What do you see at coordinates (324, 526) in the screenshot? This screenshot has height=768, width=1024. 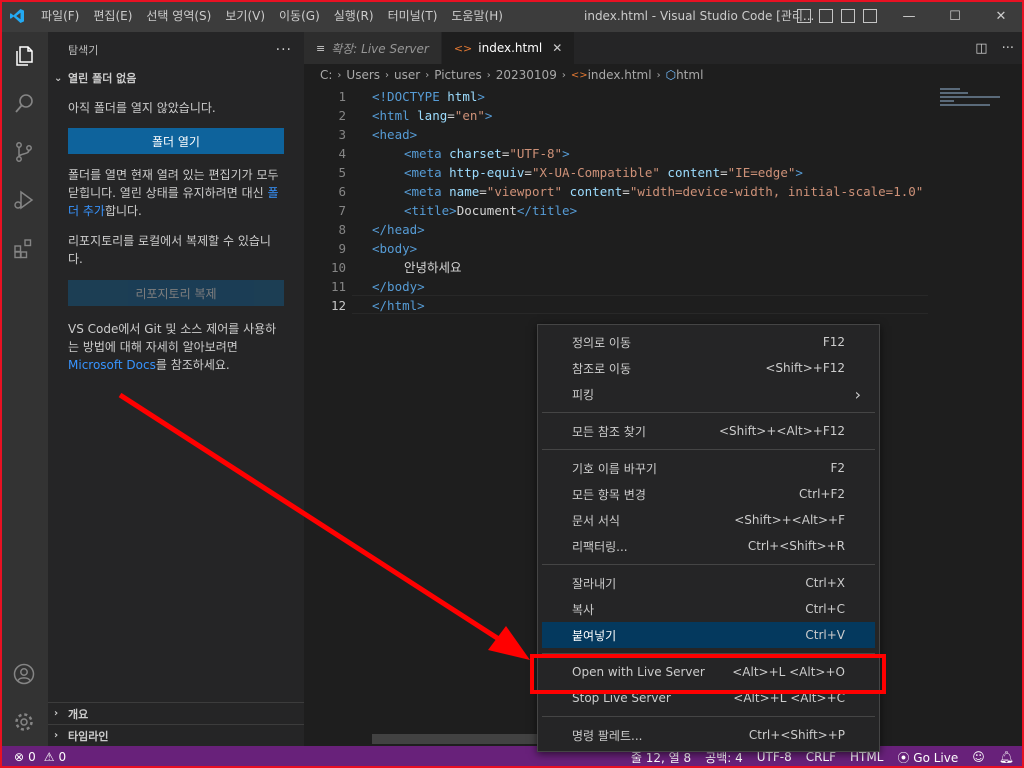 I see `annotation-arrow` at bounding box center [324, 526].